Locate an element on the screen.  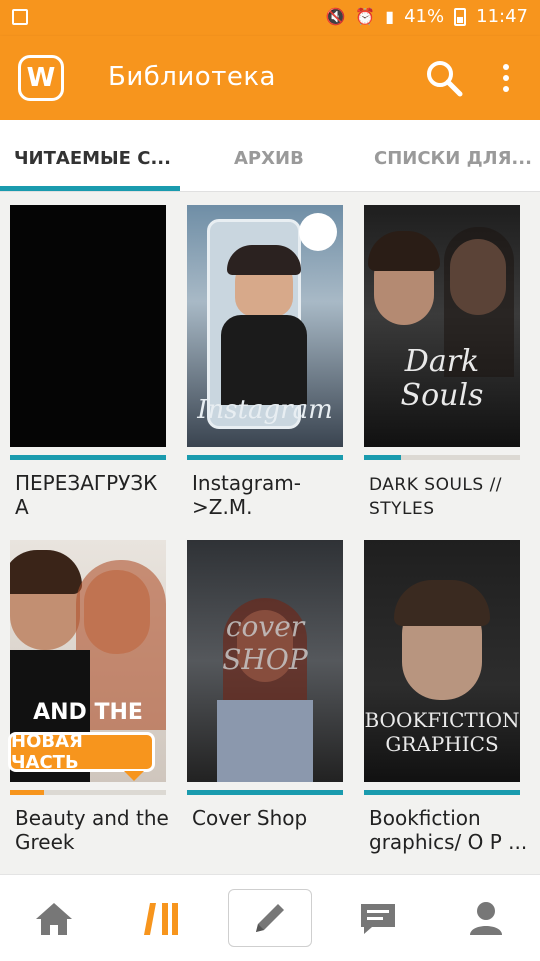
book-cover: cover SHOP is located at coordinates (265, 661).